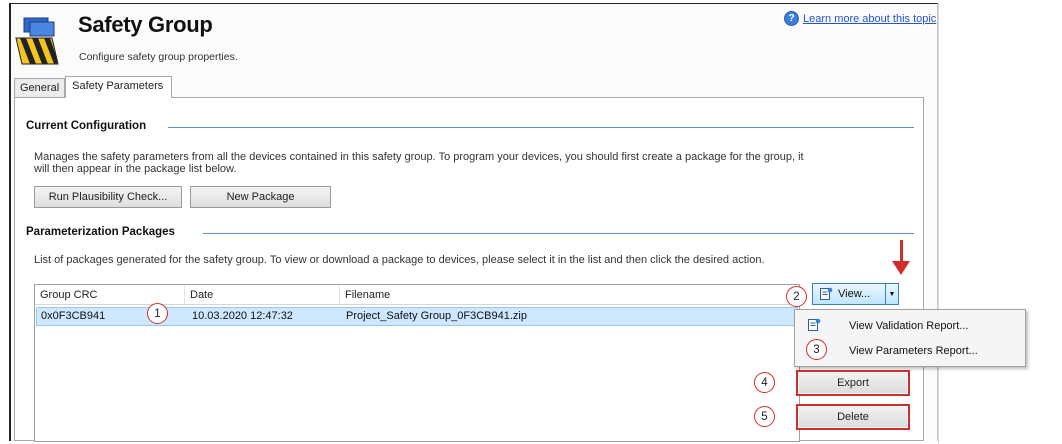 The image size is (1062, 444). What do you see at coordinates (110, 295) in the screenshot?
I see `column-group-crc: Group CRC` at bounding box center [110, 295].